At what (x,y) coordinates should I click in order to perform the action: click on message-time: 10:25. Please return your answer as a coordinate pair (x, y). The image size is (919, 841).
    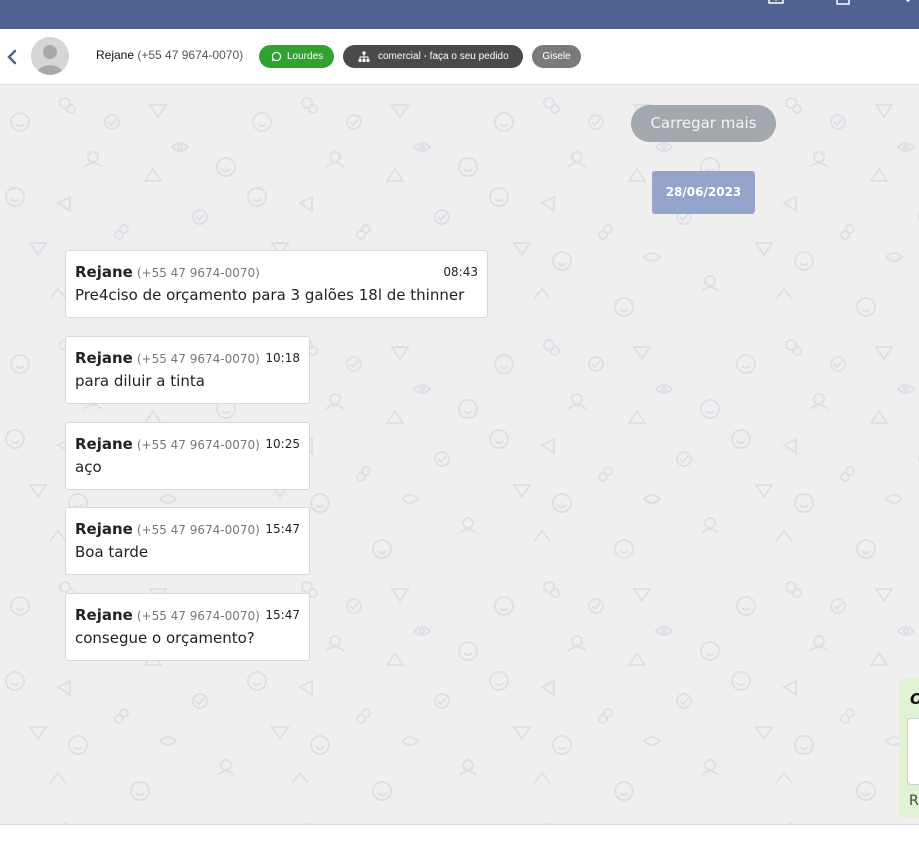
    Looking at the image, I should click on (282, 444).